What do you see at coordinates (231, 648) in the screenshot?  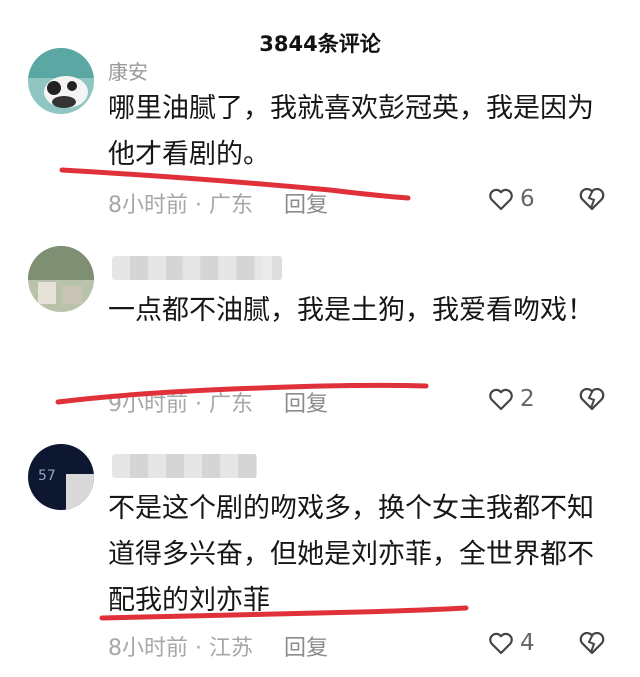 I see `comment-location: 江苏` at bounding box center [231, 648].